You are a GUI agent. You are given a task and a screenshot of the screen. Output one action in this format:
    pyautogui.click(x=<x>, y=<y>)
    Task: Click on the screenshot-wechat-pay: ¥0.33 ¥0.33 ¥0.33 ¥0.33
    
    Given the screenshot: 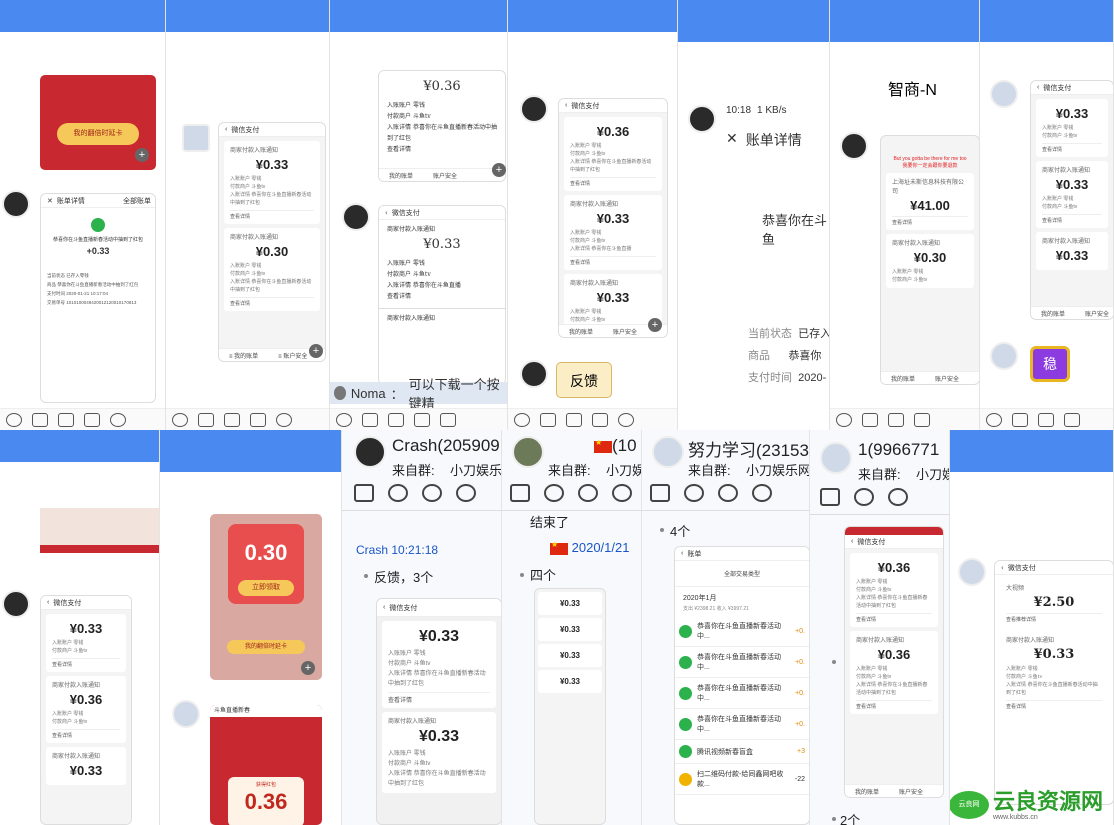 What is the action you would take?
    pyautogui.click(x=570, y=706)
    